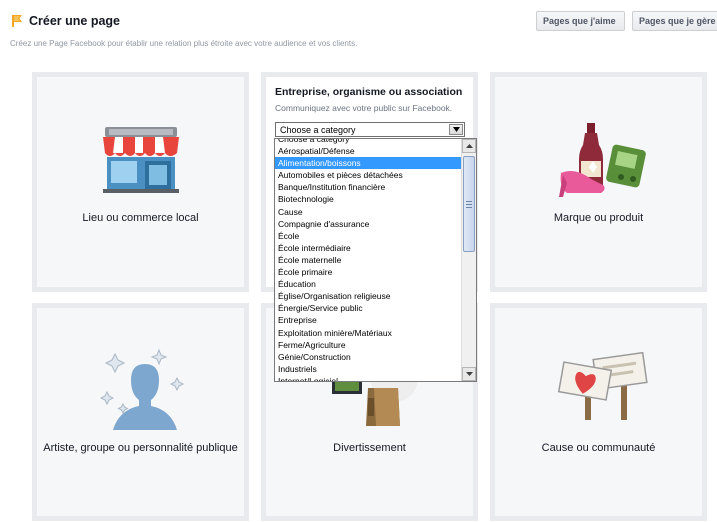 The width and height of the screenshot is (717, 522). I want to click on flag-icon, so click(17, 21).